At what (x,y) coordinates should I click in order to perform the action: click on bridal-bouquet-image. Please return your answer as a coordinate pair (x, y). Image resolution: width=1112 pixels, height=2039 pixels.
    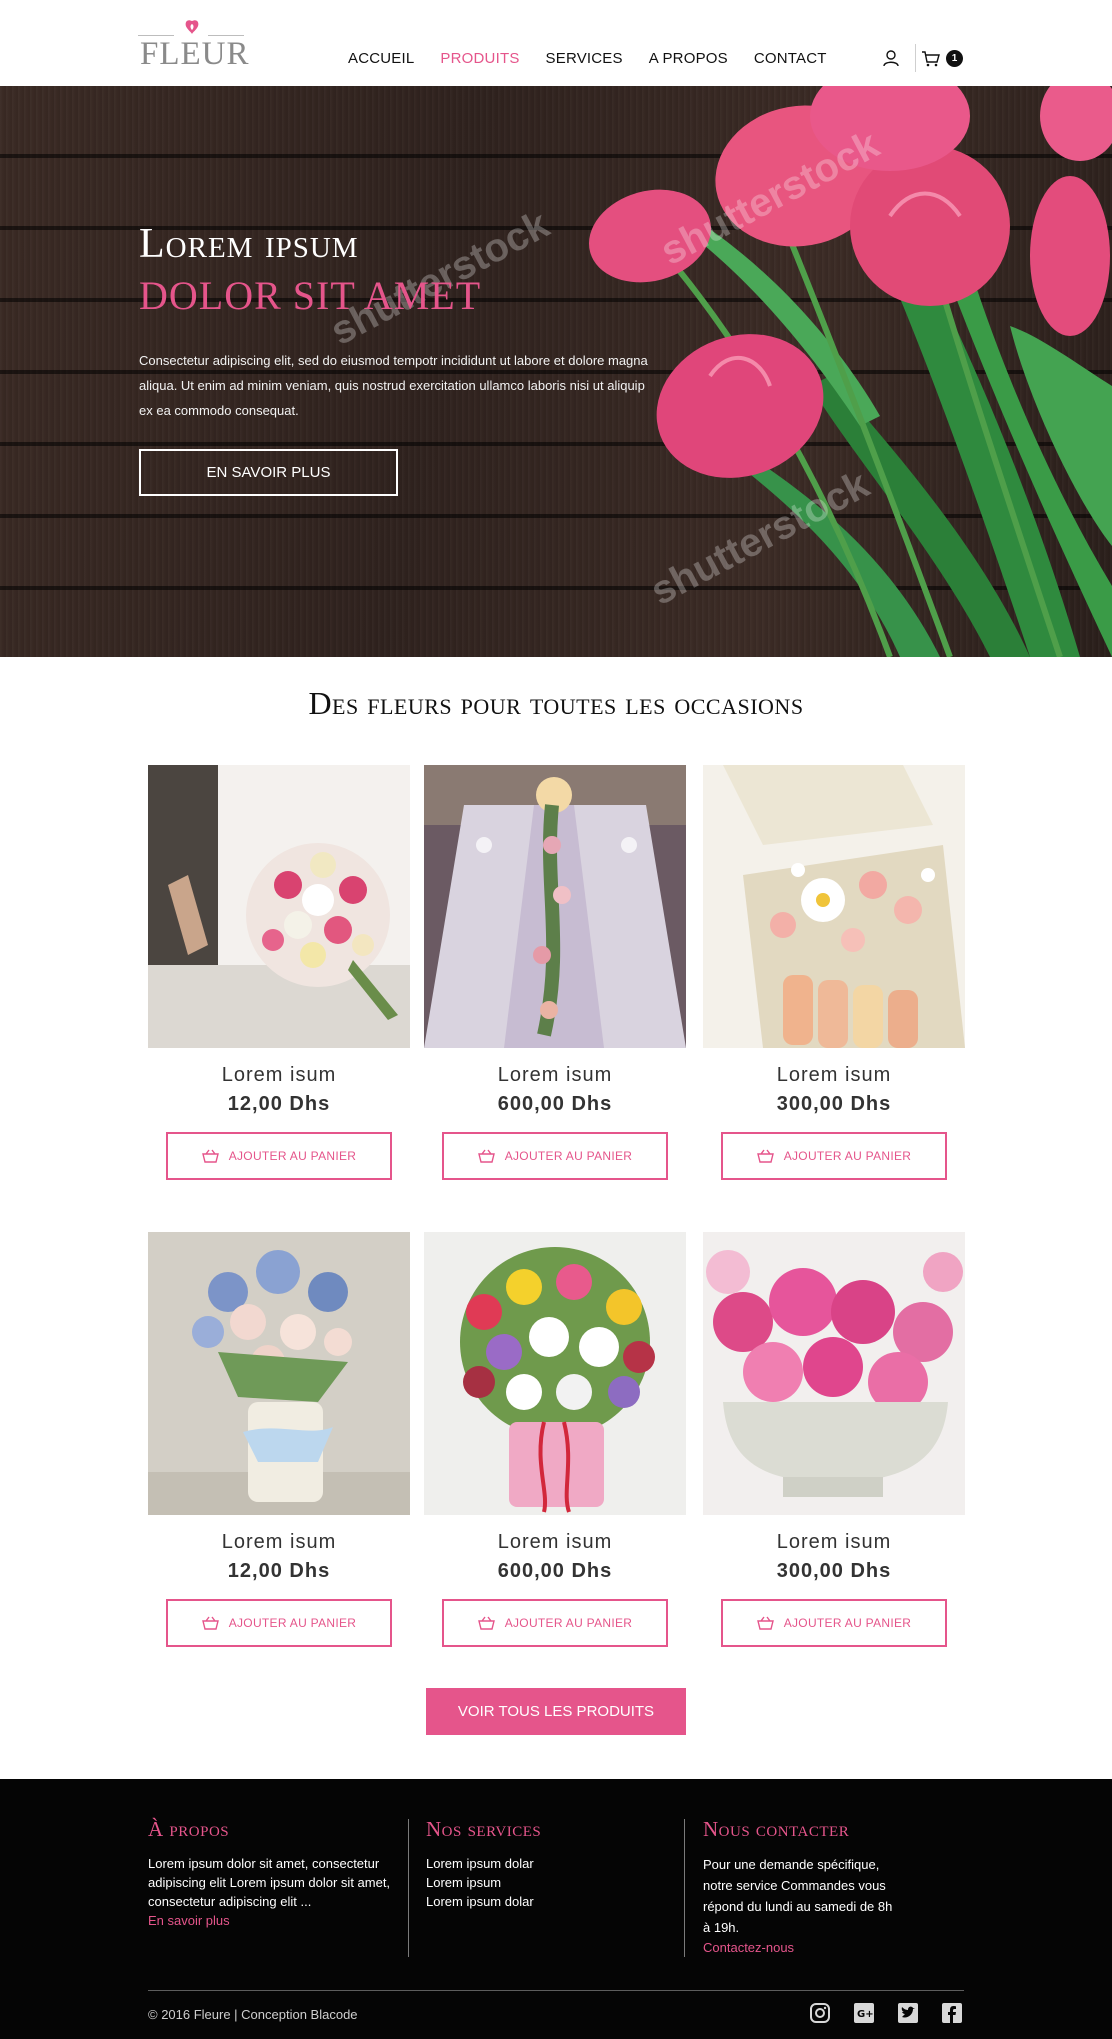
    Looking at the image, I should click on (279, 906).